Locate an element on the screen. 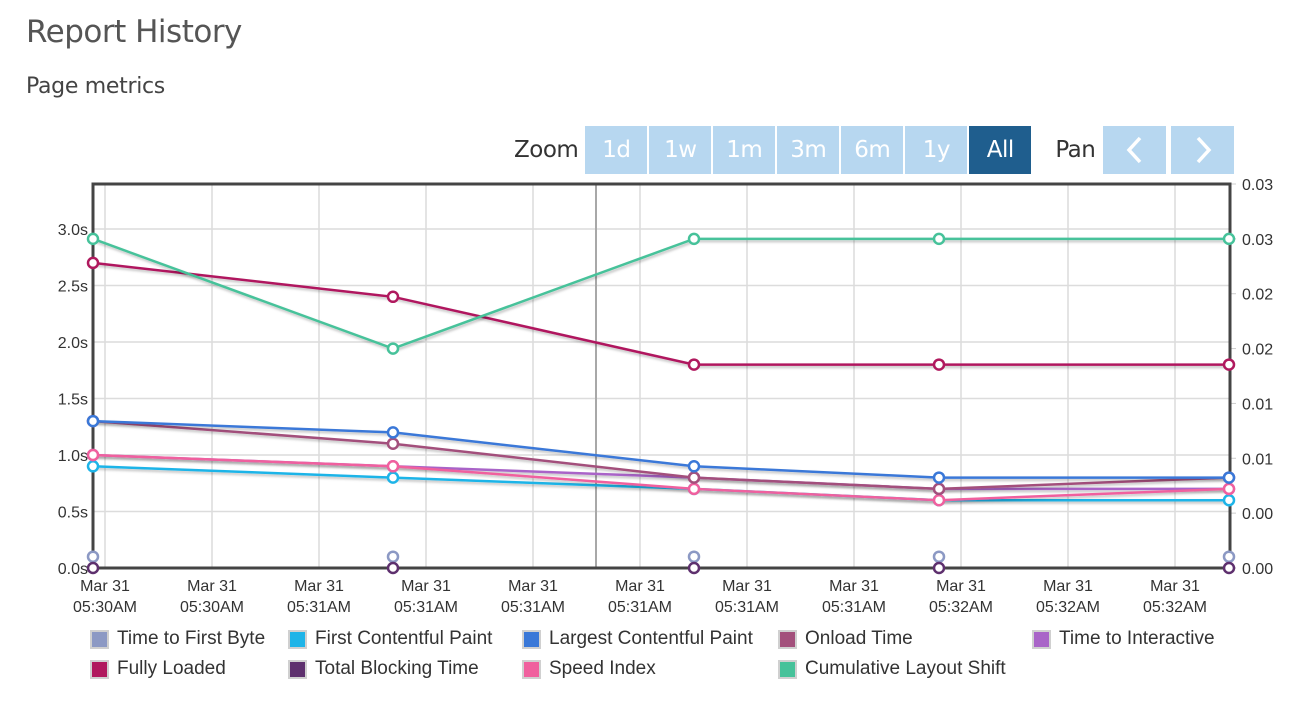 The image size is (1300, 719). legend-item: Time to Interactive is located at coordinates (1123, 639).